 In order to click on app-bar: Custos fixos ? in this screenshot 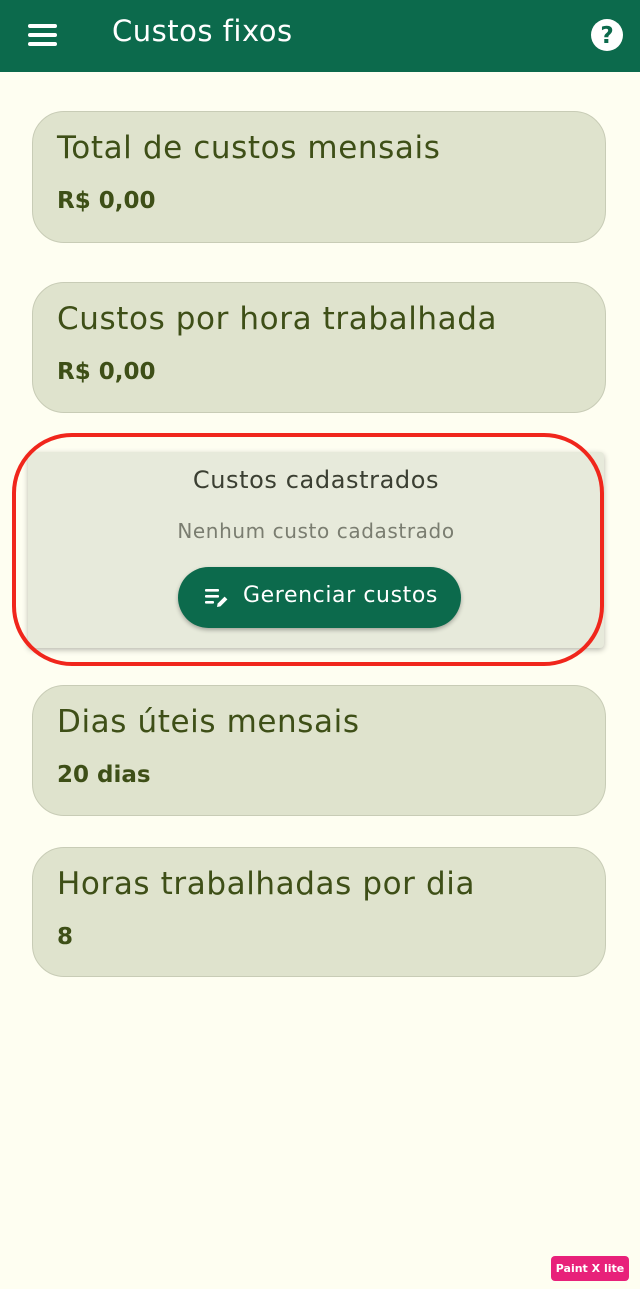, I will do `click(320, 36)`.